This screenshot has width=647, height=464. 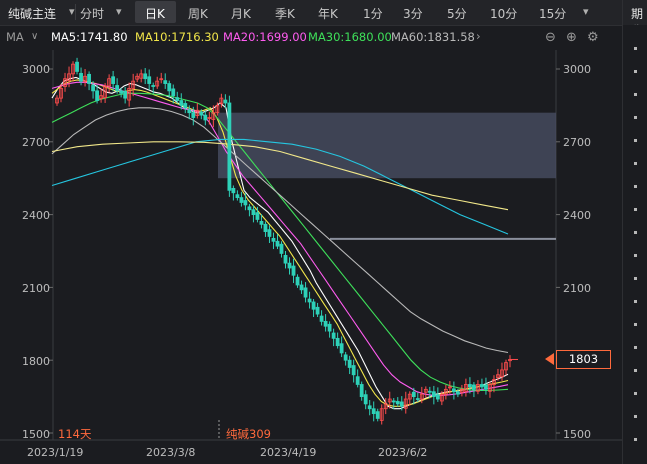 What do you see at coordinates (36, 361) in the screenshot?
I see `y-tick-label: 1800` at bounding box center [36, 361].